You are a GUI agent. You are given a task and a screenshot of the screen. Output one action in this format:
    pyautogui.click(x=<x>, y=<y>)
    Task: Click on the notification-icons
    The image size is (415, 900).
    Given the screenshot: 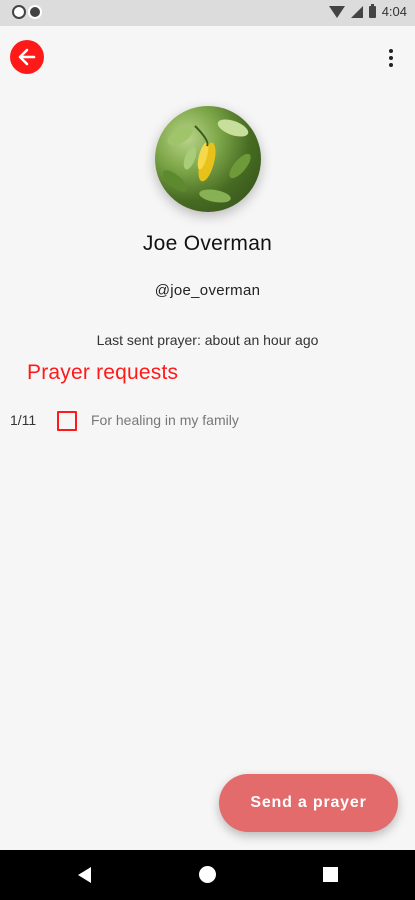 What is the action you would take?
    pyautogui.click(x=27, y=12)
    